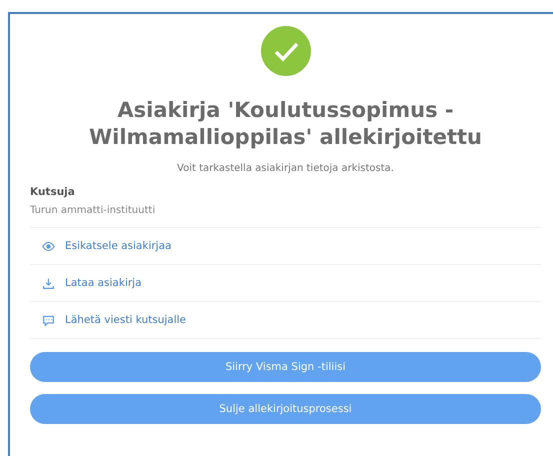 This screenshot has width=553, height=456. Describe the element at coordinates (285, 51) in the screenshot. I see `success-check-icon` at that location.